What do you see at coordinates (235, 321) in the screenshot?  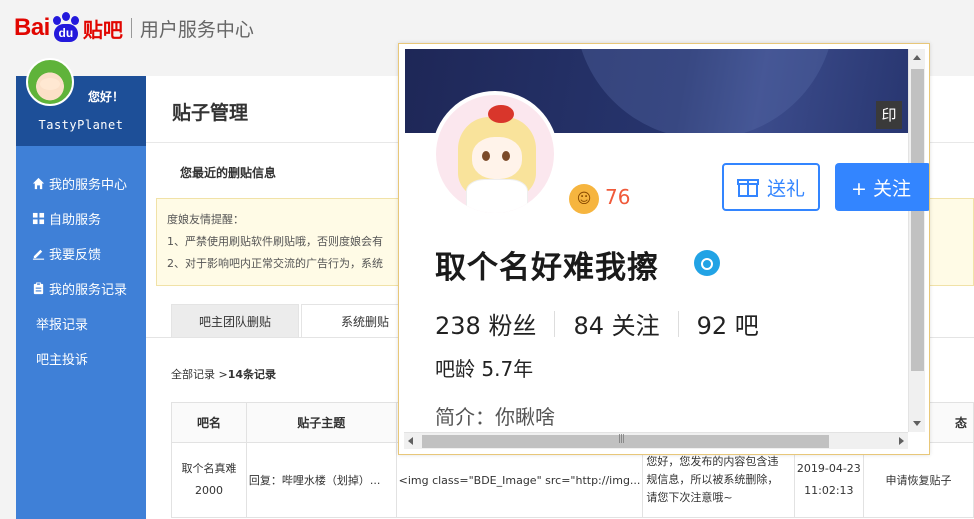 I see `tab-admin-deletions: 吧主团队删贴` at bounding box center [235, 321].